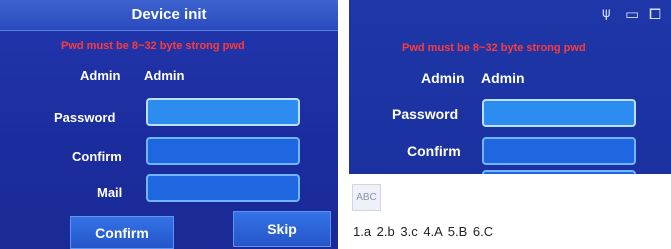  Describe the element at coordinates (632, 14) in the screenshot. I see `sd-card-icon: ▭` at that location.